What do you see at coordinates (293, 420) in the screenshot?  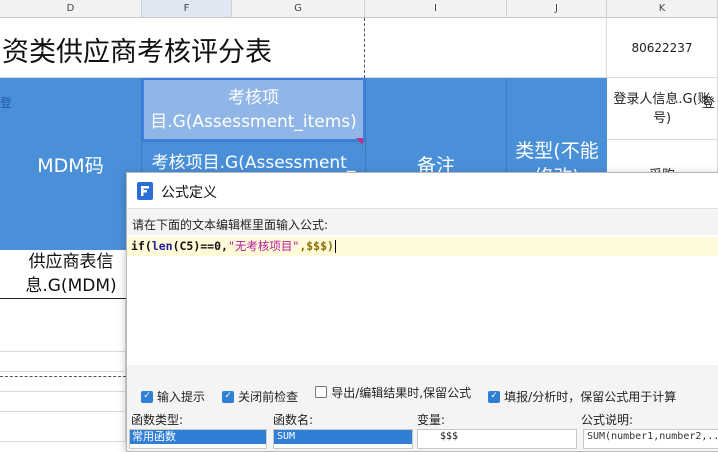 I see `function-name-label: 函数名:` at bounding box center [293, 420].